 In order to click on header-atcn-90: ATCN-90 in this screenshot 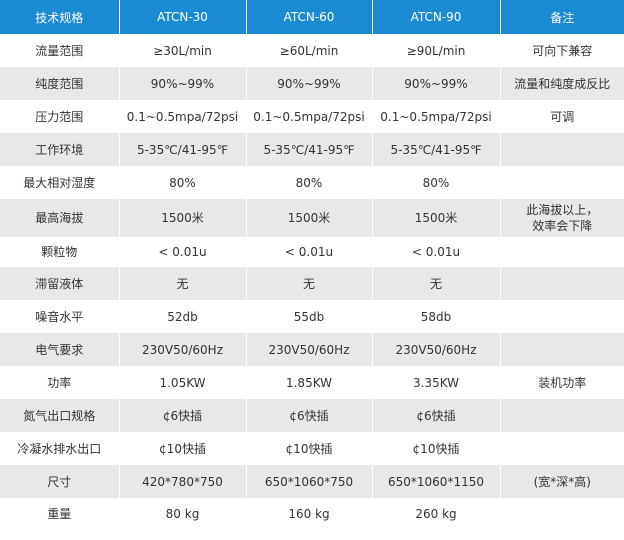, I will do `click(436, 17)`.